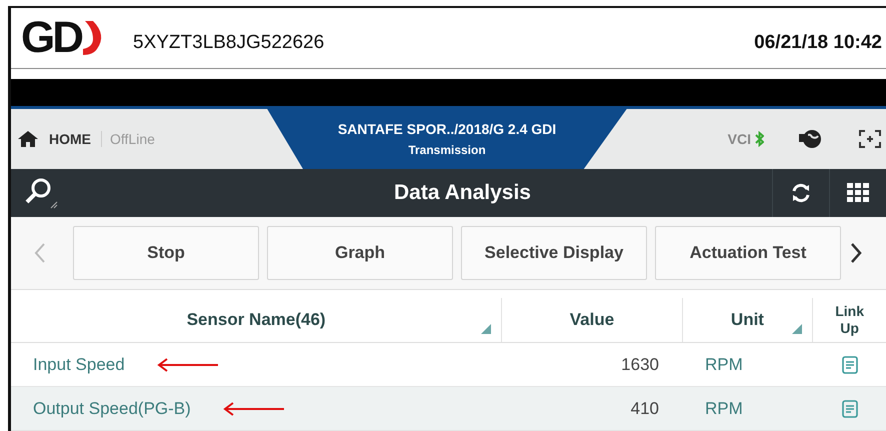 The width and height of the screenshot is (886, 431). Describe the element at coordinates (447, 128) in the screenshot. I see `vehicle-name: SANTAFE SPOR../2018/G 2.4 GDI` at that location.